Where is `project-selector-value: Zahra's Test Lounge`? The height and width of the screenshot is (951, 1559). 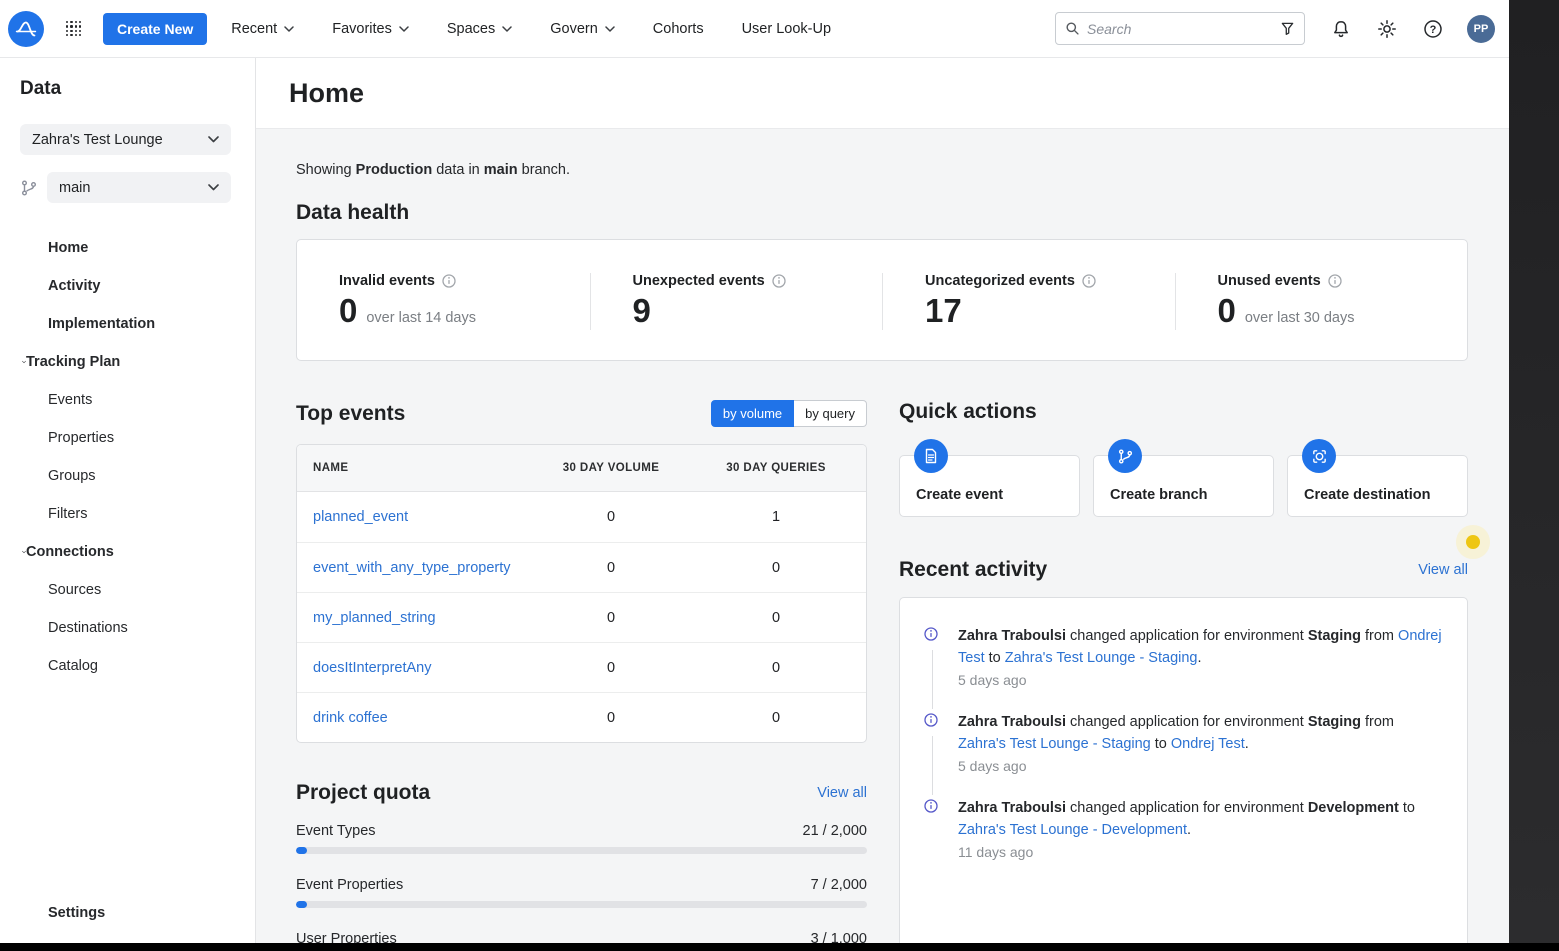
project-selector-value: Zahra's Test Lounge is located at coordinates (97, 139).